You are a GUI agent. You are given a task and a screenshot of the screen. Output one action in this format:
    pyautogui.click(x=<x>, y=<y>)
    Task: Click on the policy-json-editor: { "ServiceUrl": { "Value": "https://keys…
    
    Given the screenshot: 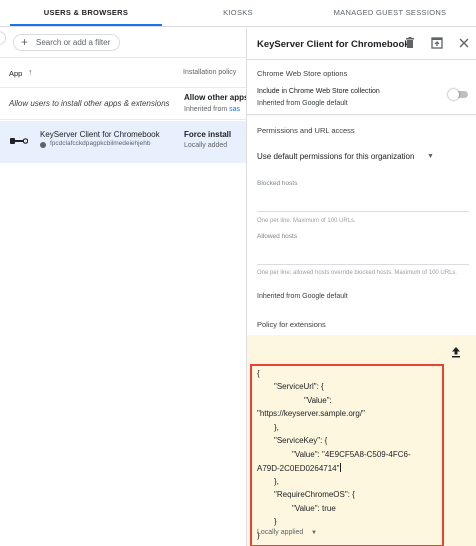 What is the action you would take?
    pyautogui.click(x=347, y=455)
    